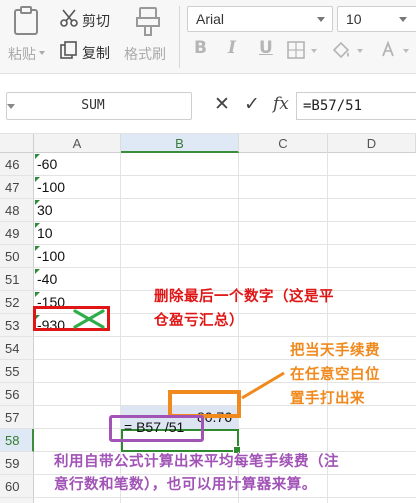  What do you see at coordinates (77, 256) in the screenshot?
I see `cell-a50: -100` at bounding box center [77, 256].